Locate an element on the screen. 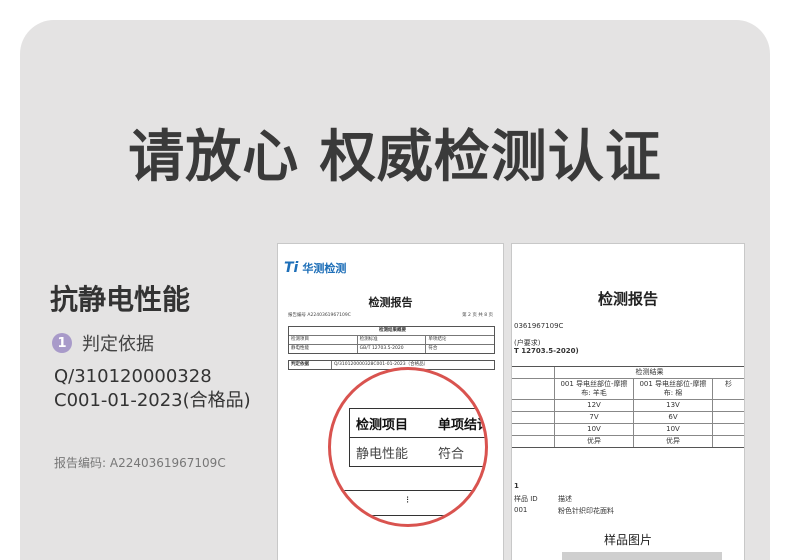 This screenshot has height=560, width=790. doc2-fragment: T 12703.5-2020) is located at coordinates (546, 351).